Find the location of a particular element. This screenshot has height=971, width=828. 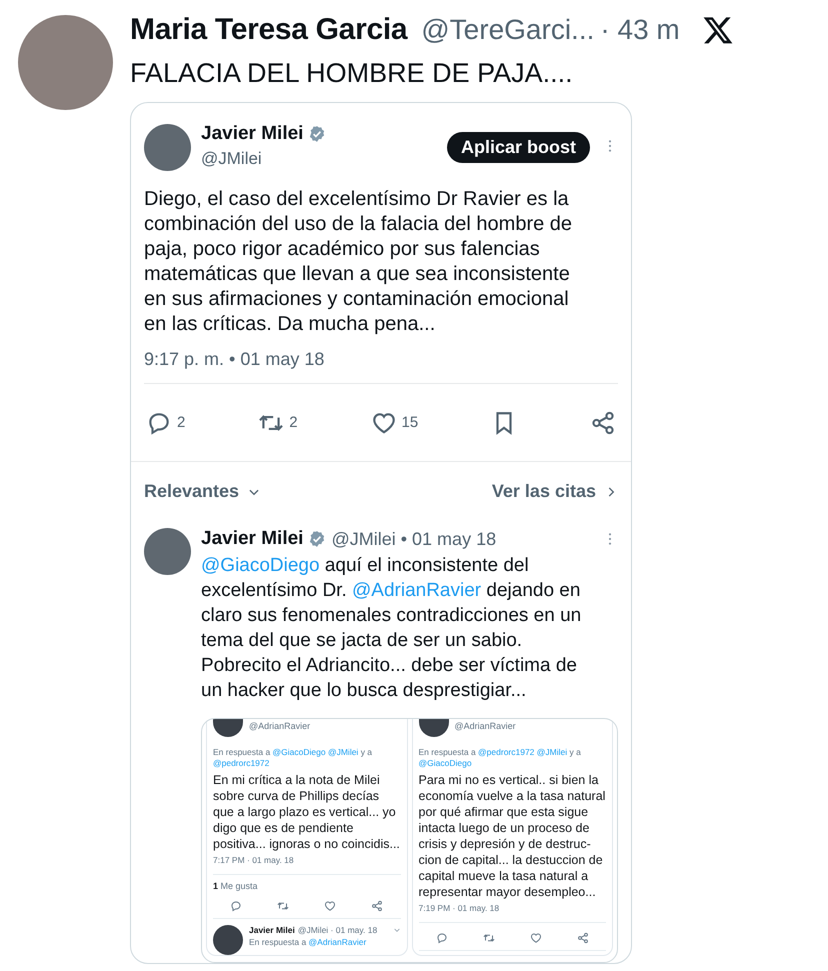

tweet-timestamp: 7:17 PM · 01 may. 18 is located at coordinates (254, 860).